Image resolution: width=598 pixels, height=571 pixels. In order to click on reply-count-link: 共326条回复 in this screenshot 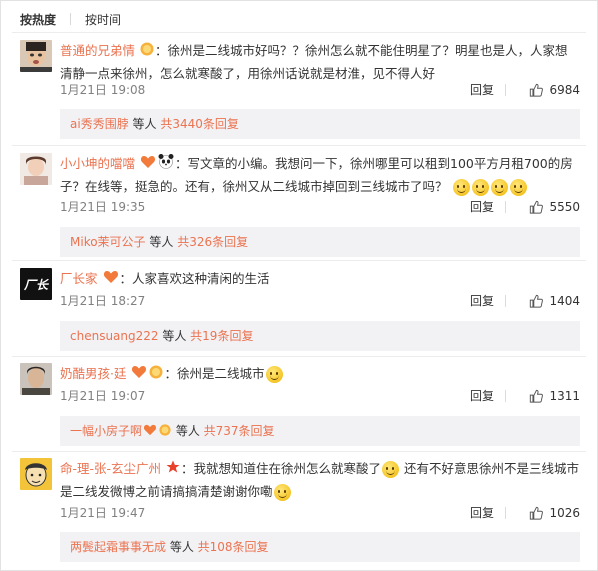, I will do `click(212, 242)`.